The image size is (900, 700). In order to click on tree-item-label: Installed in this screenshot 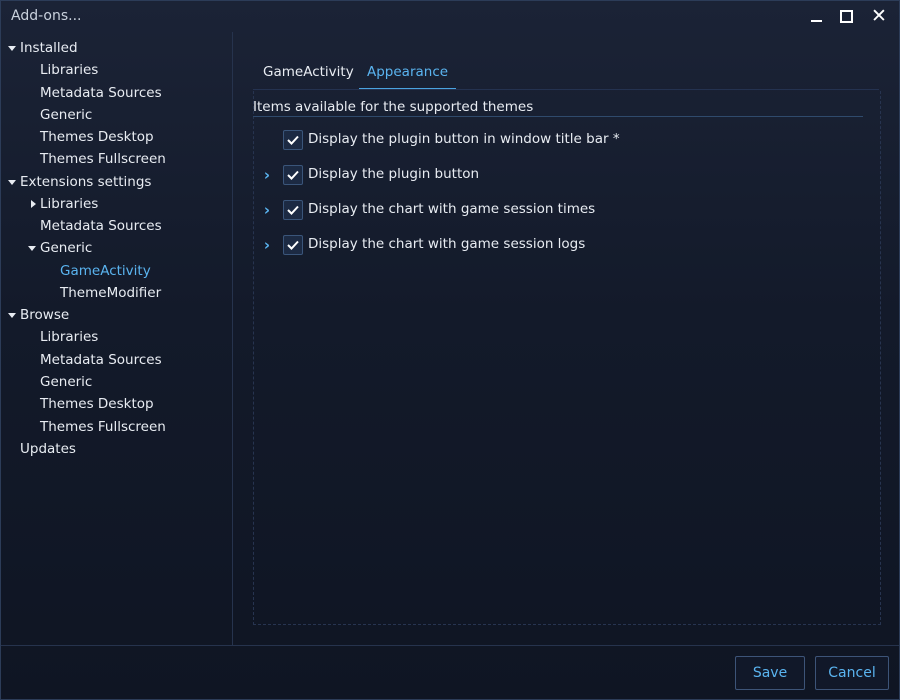, I will do `click(49, 48)`.